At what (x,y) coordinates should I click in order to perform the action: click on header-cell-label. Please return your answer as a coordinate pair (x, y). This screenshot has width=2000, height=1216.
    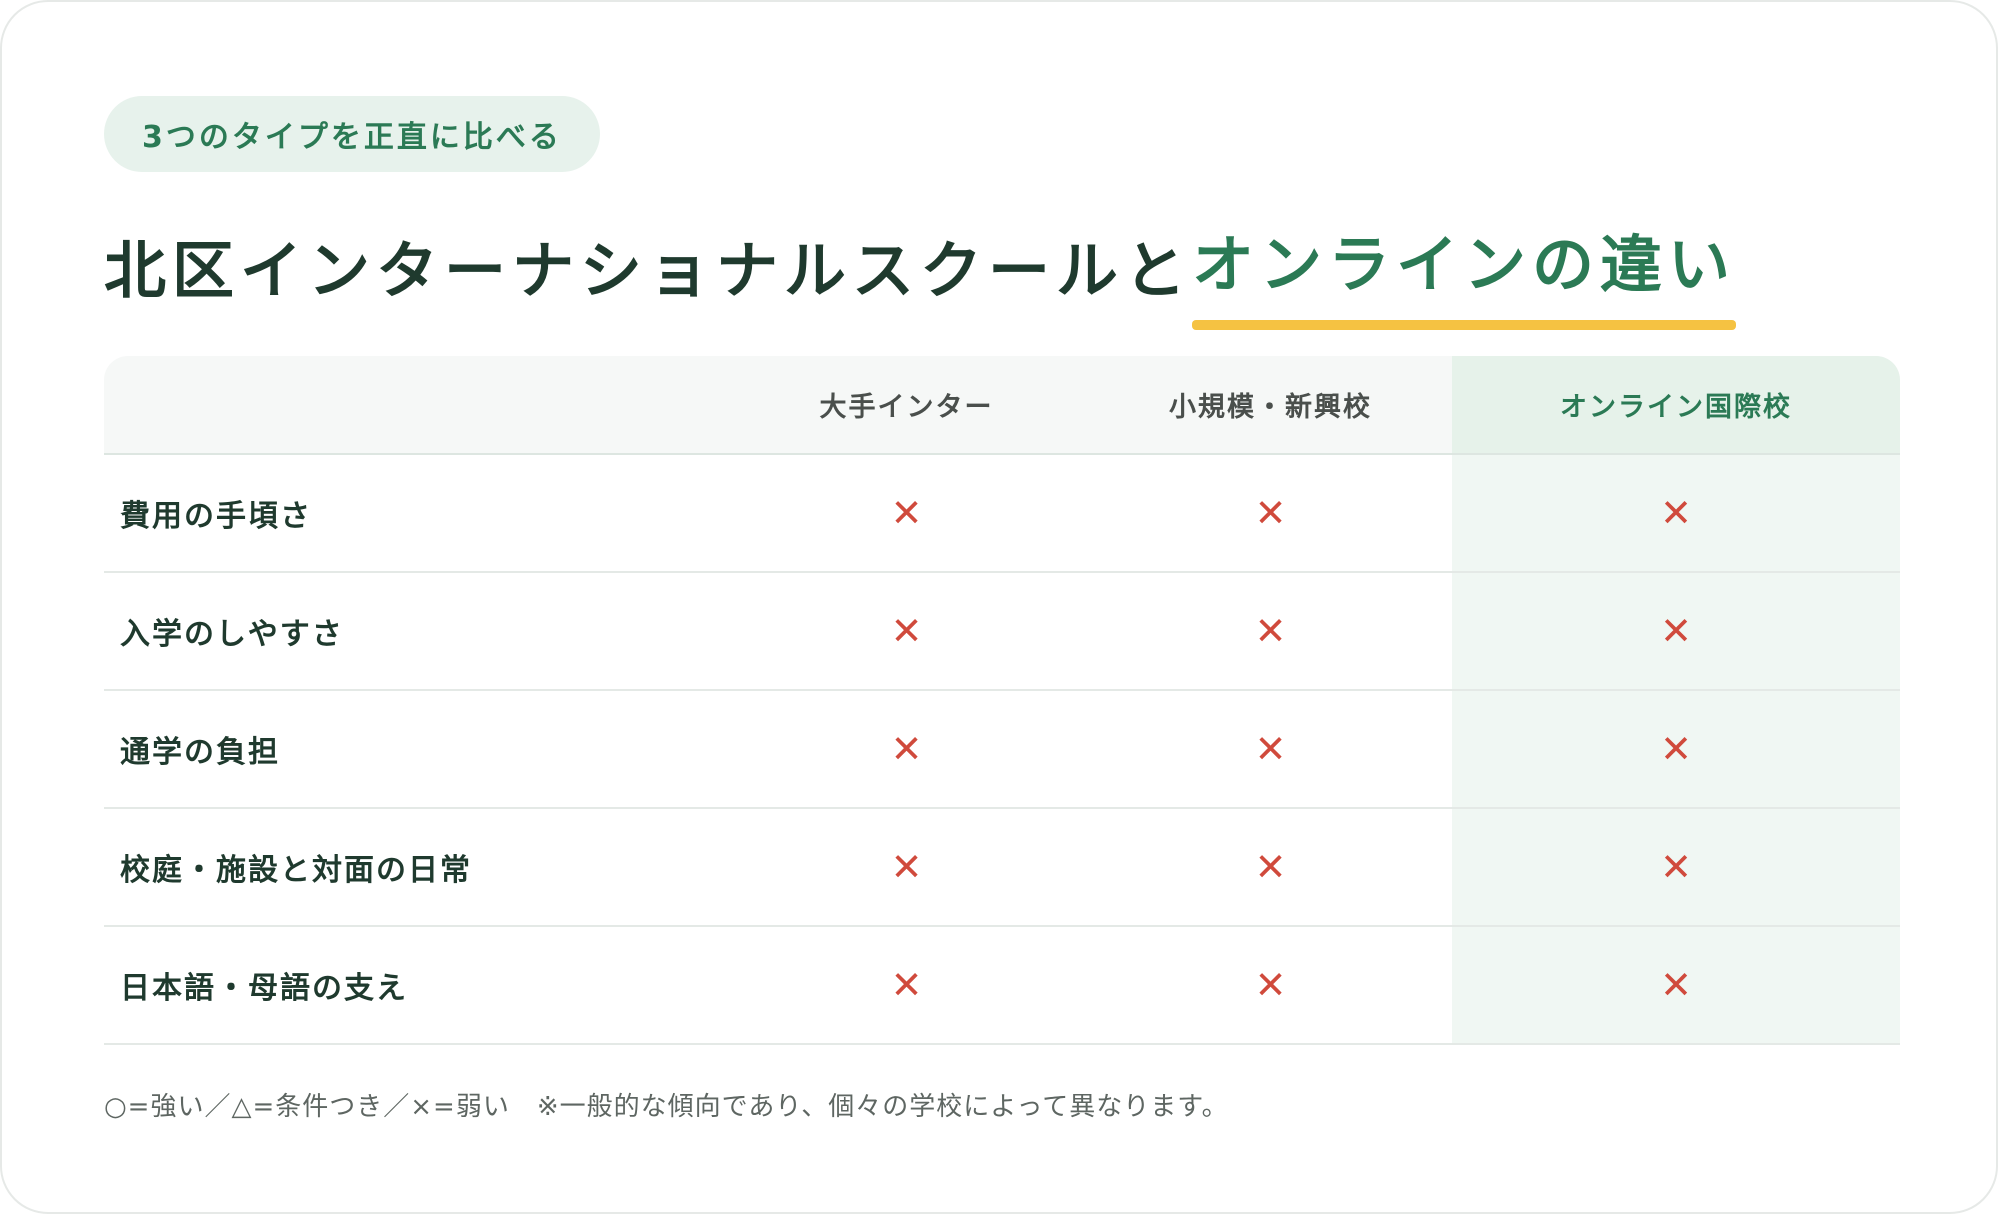
    Looking at the image, I should click on (414, 404).